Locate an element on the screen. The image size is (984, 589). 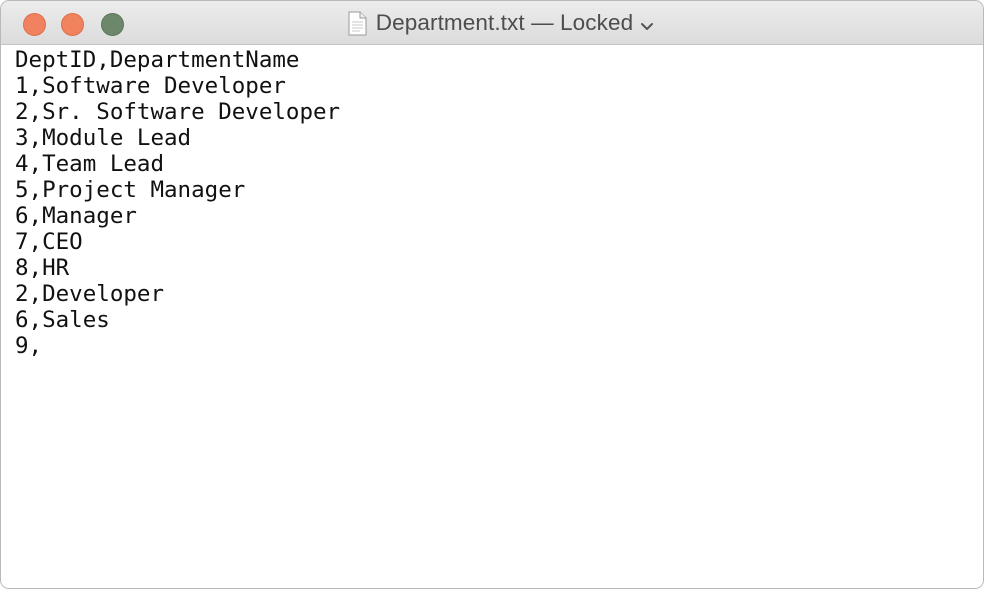
title-bar: Department.txt — Locked is located at coordinates (492, 23).